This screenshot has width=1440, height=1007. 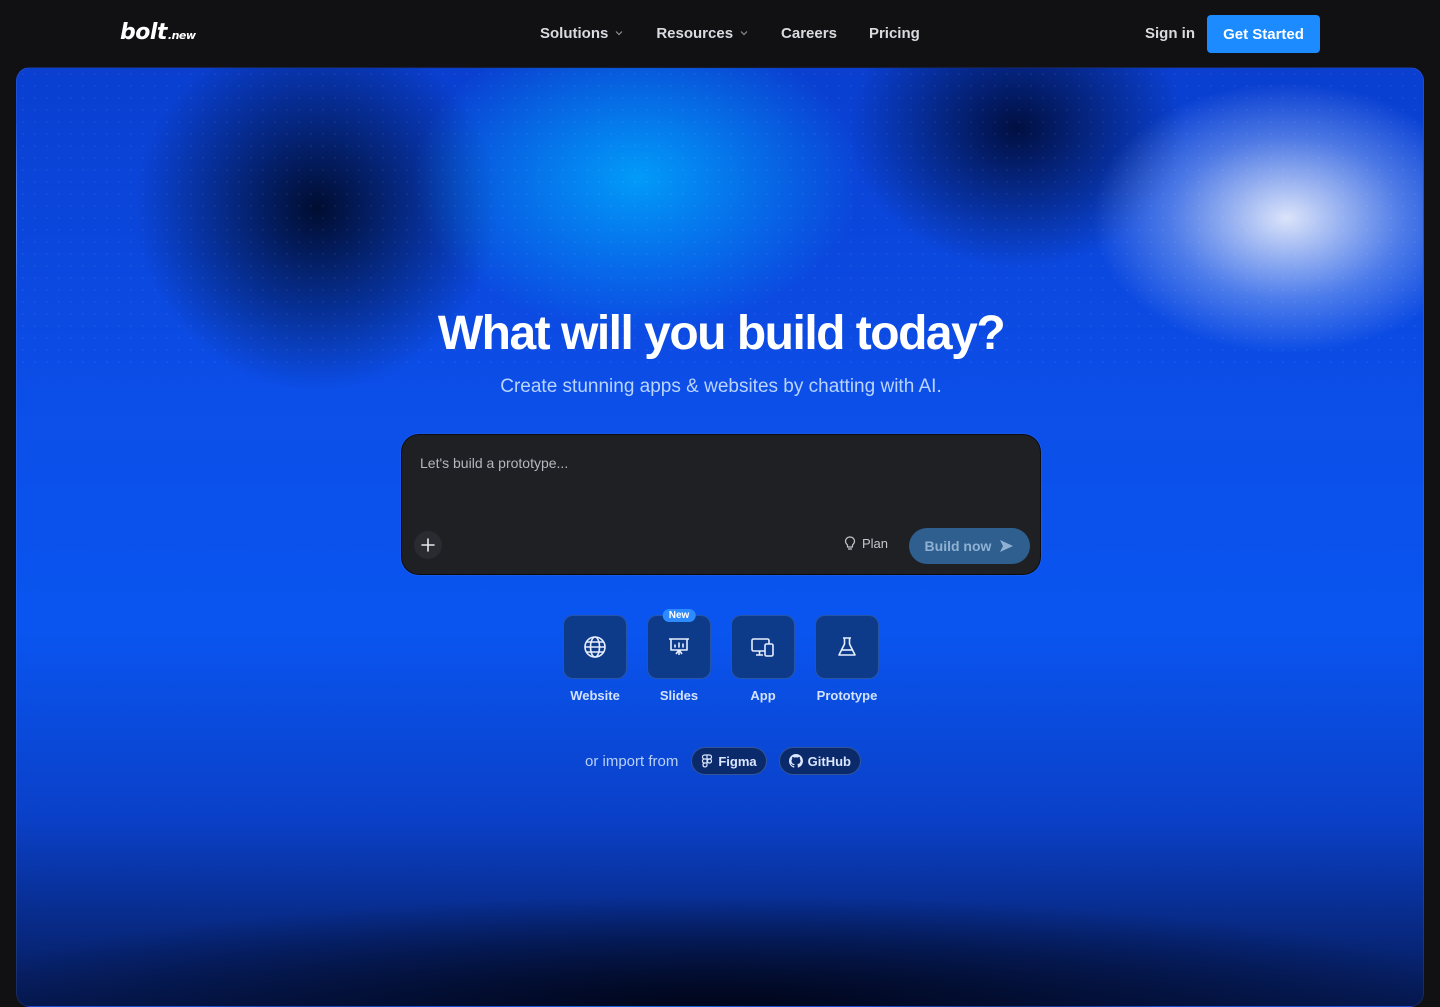 What do you see at coordinates (574, 33) in the screenshot?
I see `nav-solutions-label: Solutions` at bounding box center [574, 33].